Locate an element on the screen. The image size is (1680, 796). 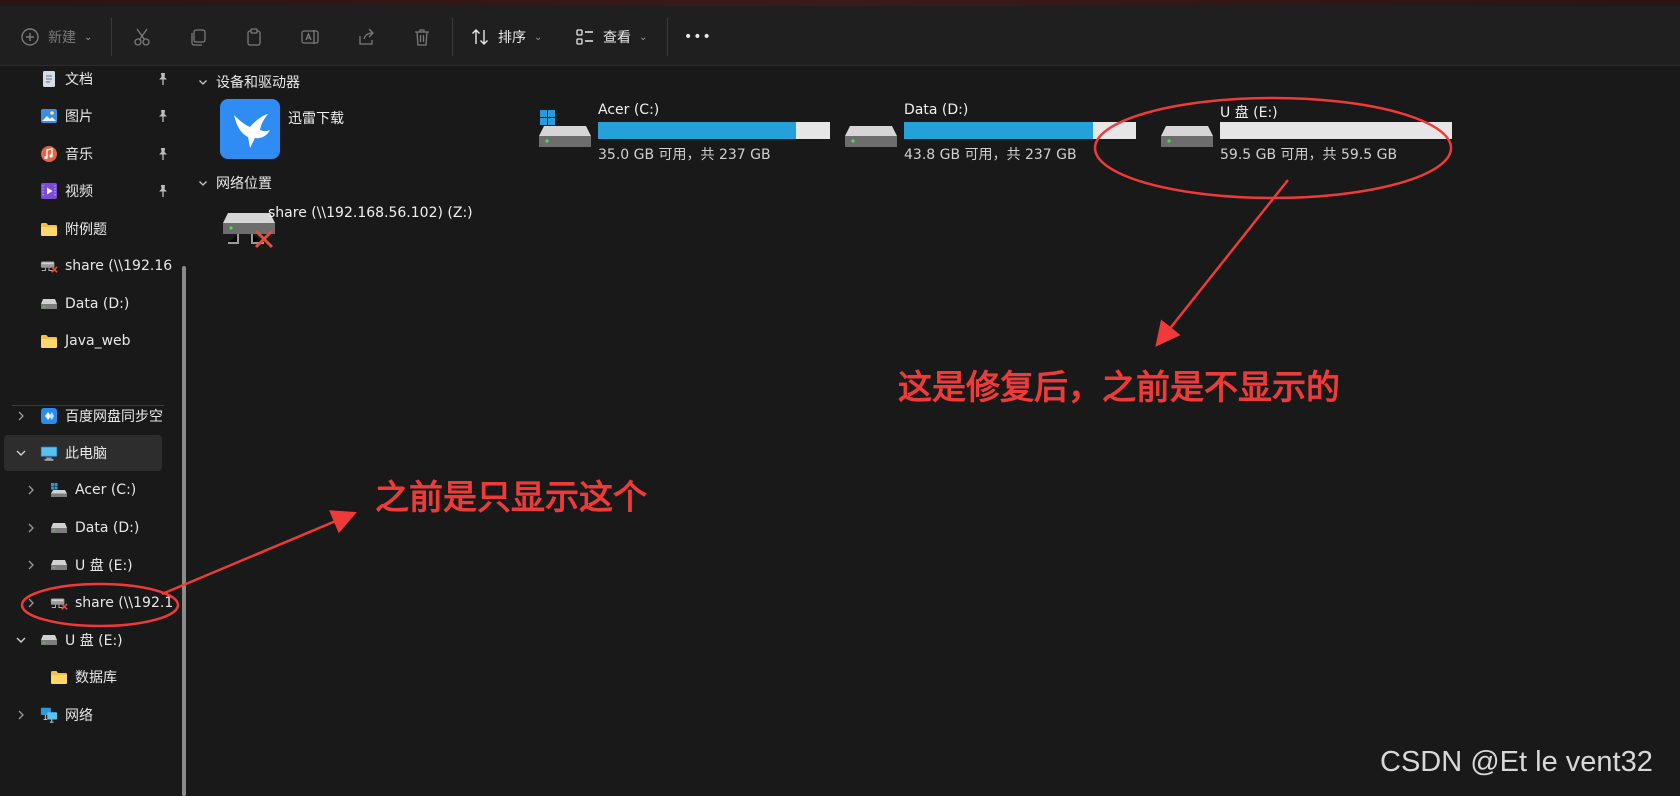
drive-tile-c: Acer (C:) 35.0 GB 可用，共 237 GB is located at coordinates (688, 133).